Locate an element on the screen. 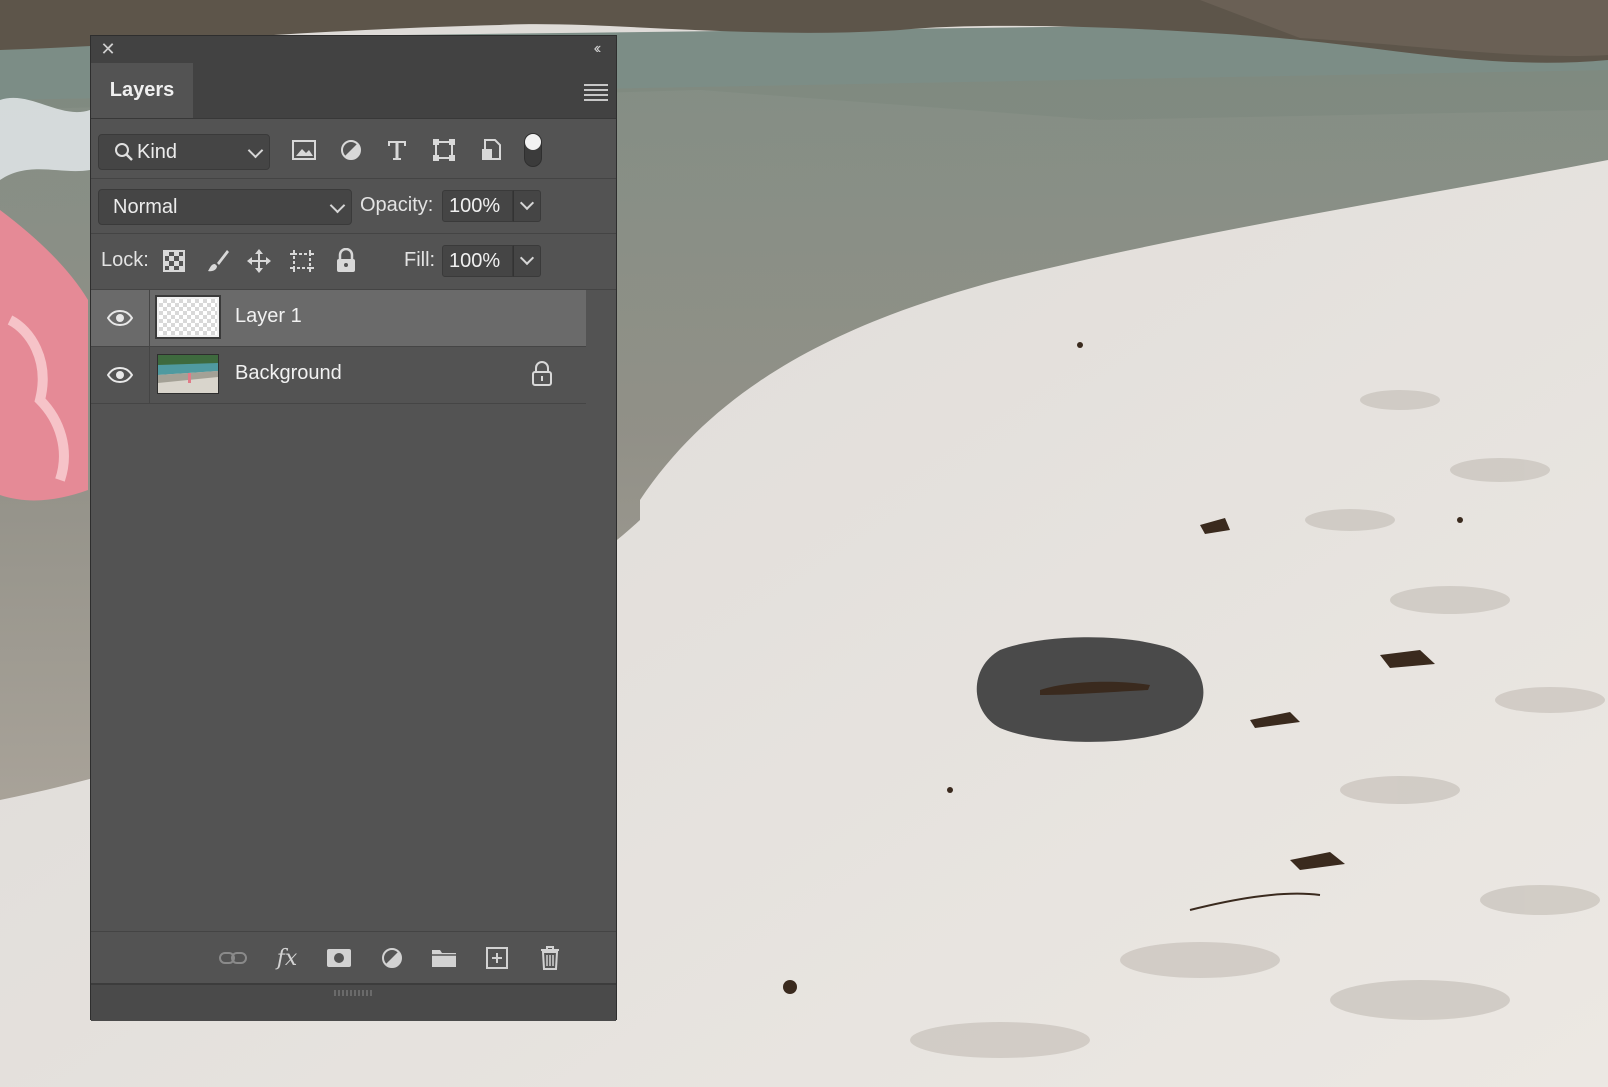  layers-scrollbar is located at coordinates (601, 610).